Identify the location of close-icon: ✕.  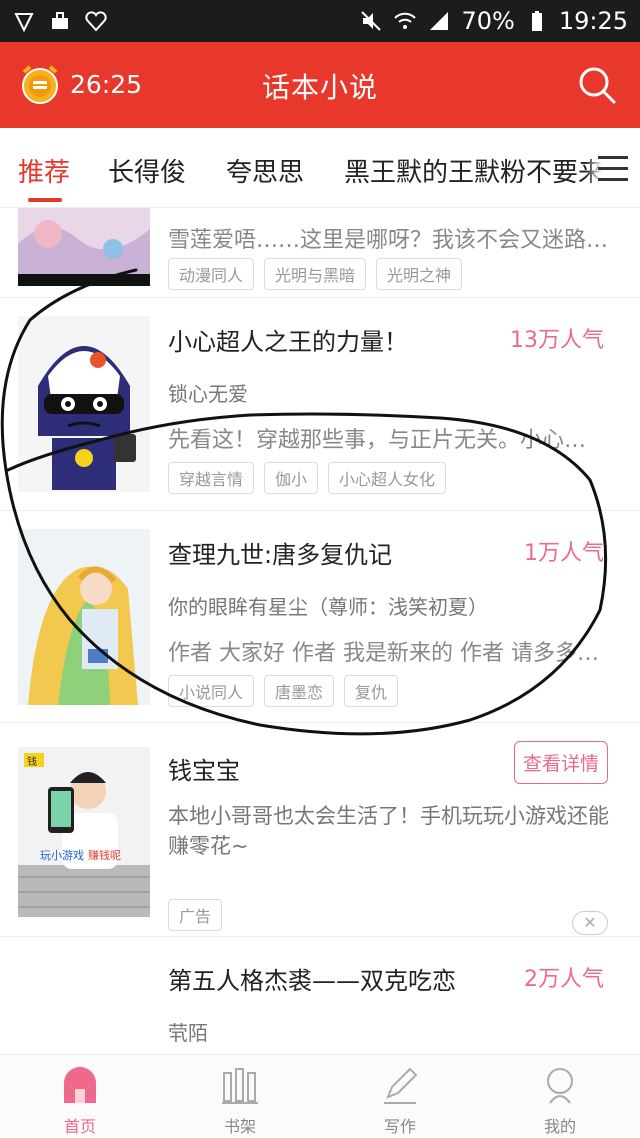
(590, 923).